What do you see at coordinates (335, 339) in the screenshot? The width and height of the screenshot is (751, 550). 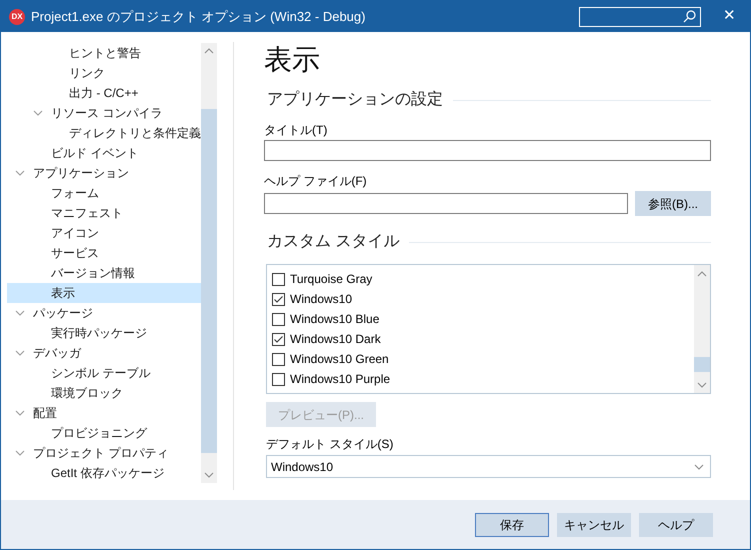 I see `style-label: Windows10 Dark` at bounding box center [335, 339].